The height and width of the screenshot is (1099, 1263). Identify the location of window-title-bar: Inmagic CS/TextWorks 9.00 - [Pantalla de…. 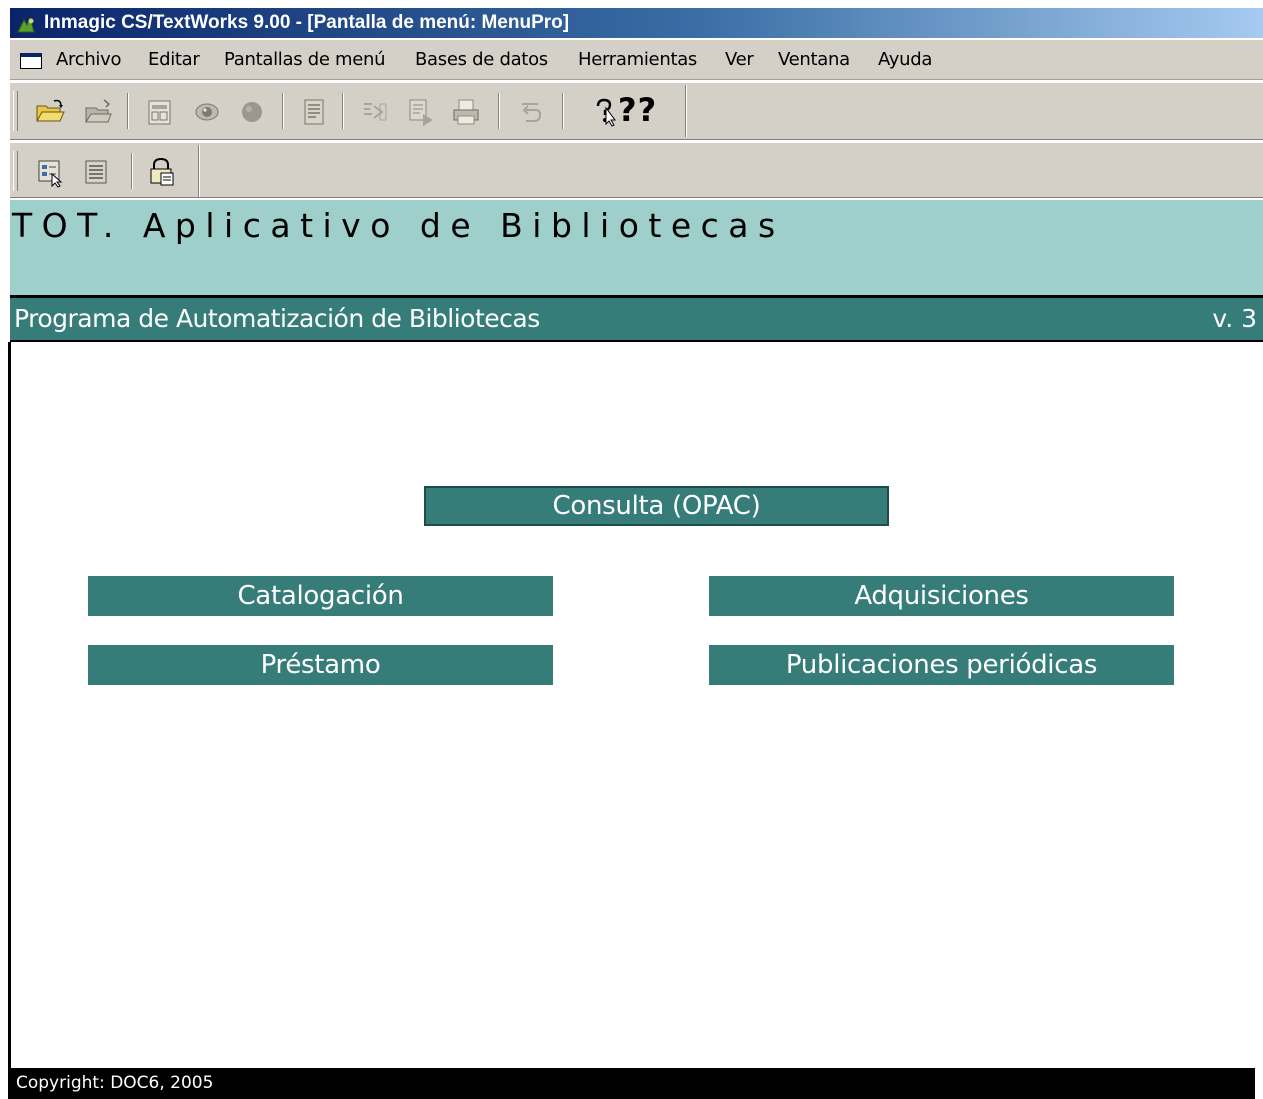
(636, 23).